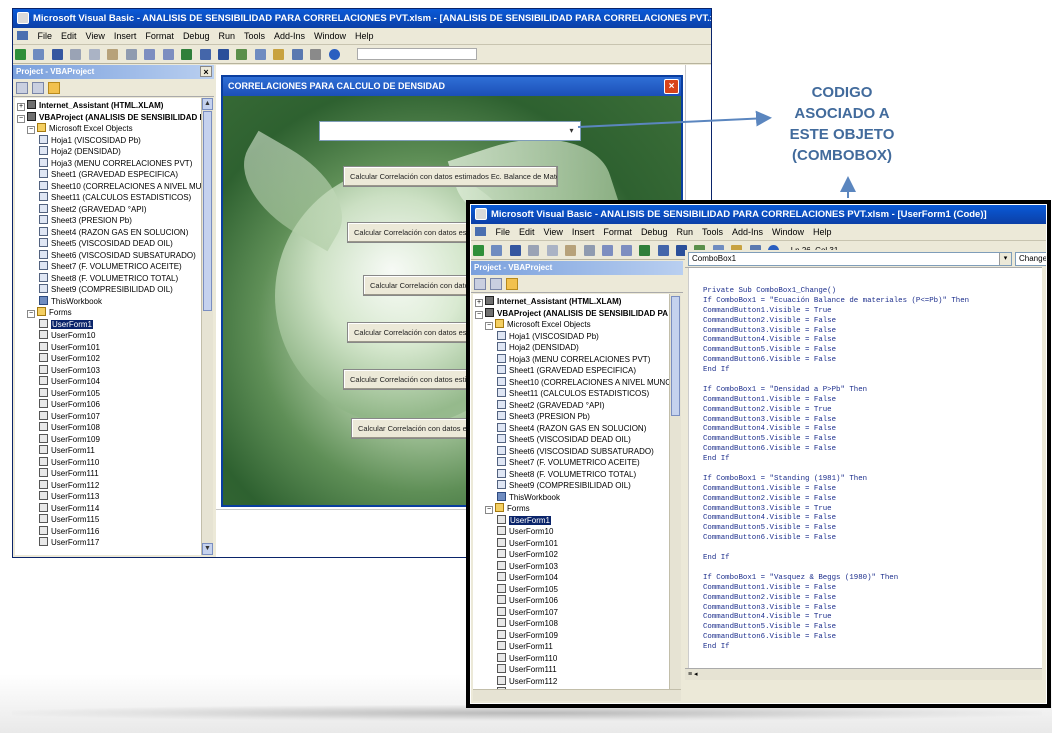 The image size is (1052, 733). I want to click on tree-item: UserForm107, so click(571, 612).